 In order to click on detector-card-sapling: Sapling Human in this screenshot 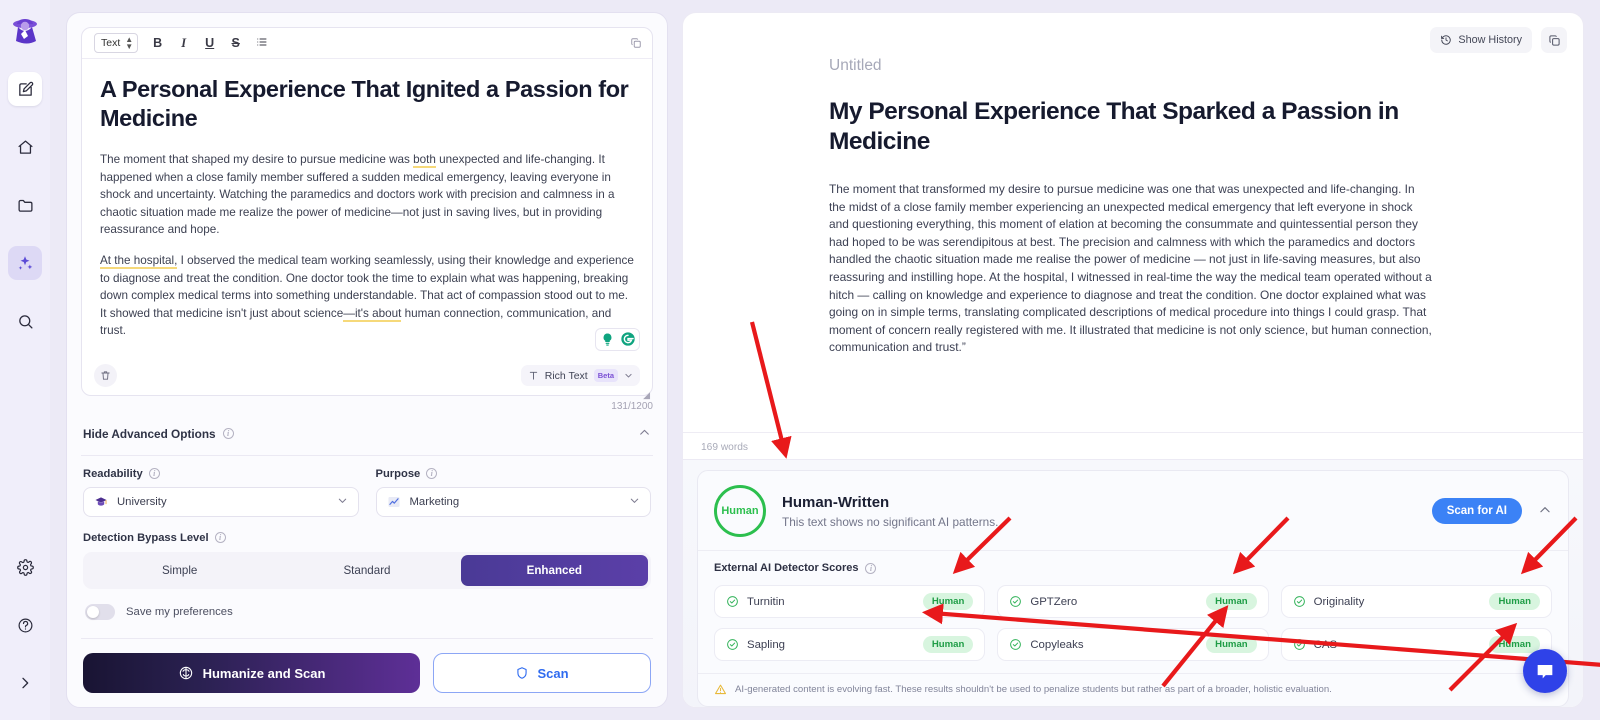, I will do `click(850, 644)`.